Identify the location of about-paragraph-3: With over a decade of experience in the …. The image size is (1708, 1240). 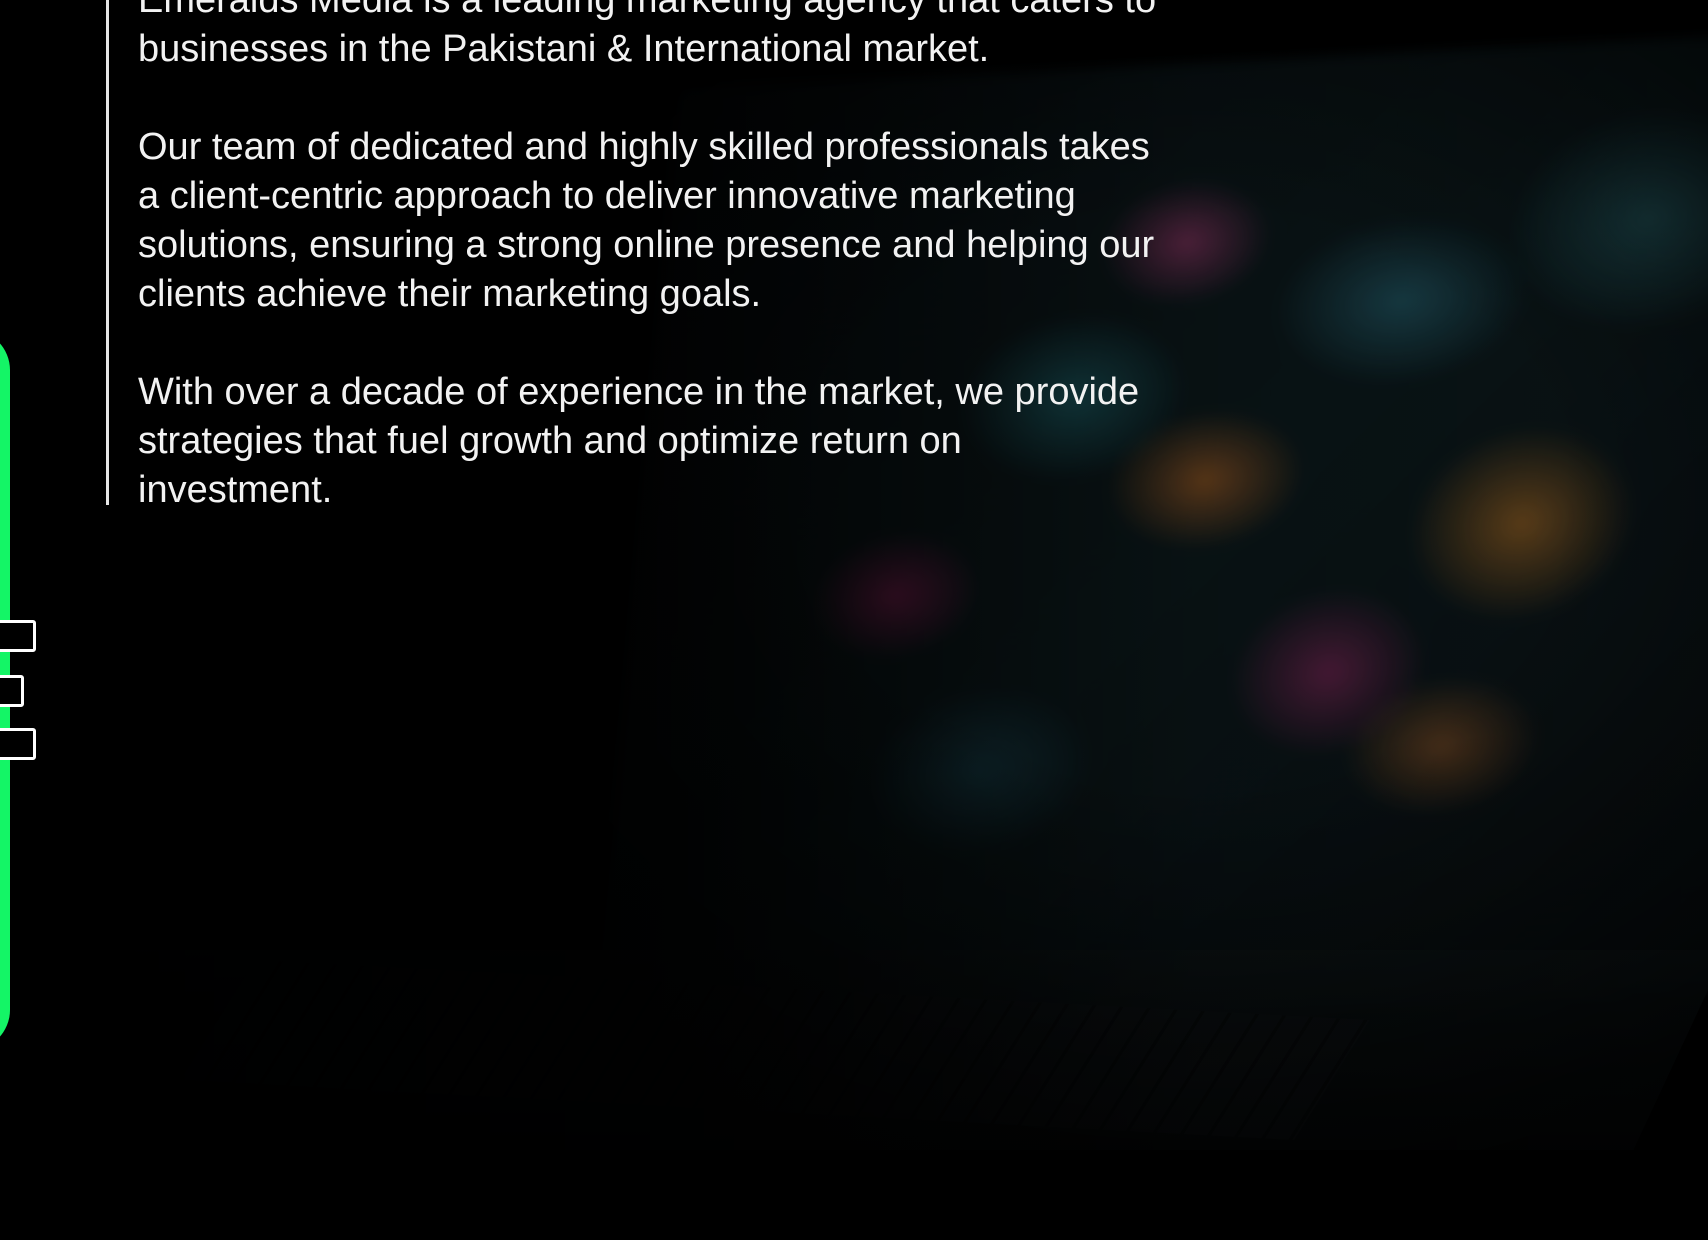
(639, 441).